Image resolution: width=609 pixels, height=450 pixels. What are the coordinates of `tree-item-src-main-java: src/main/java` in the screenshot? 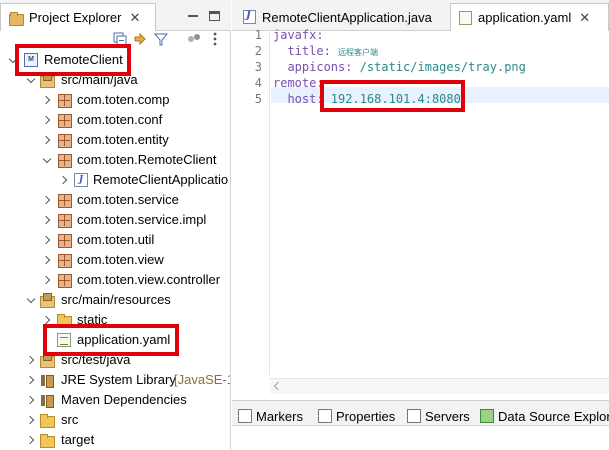 It's located at (115, 80).